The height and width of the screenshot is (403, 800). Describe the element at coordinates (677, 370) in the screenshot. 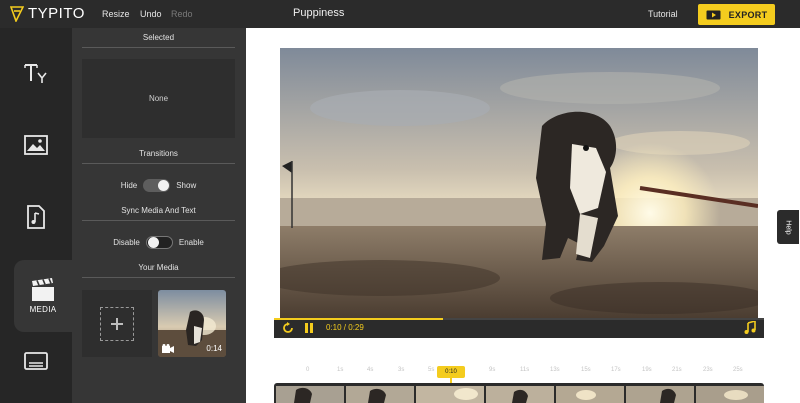

I see `ruler-tick-label: 21s` at that location.